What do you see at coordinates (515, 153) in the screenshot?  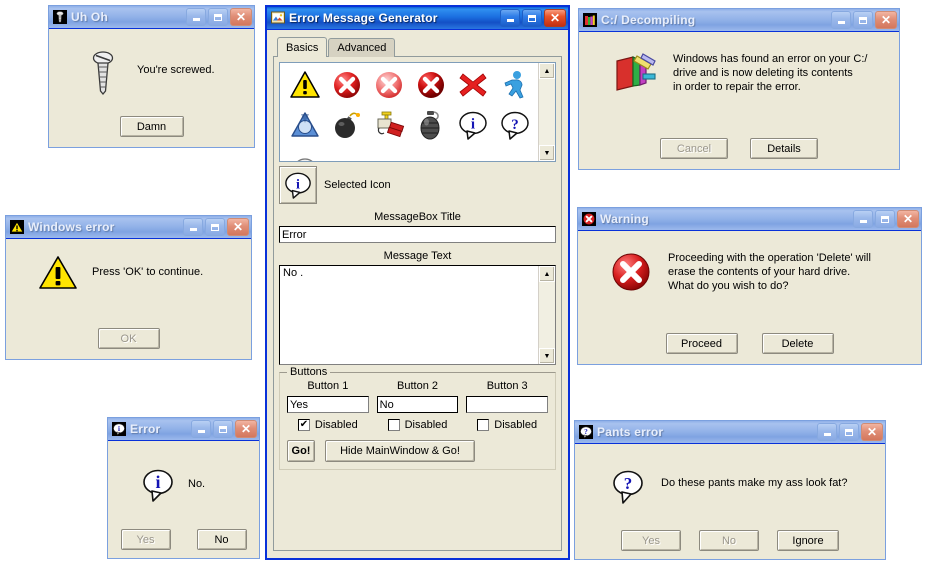 I see `yellow-folder-icon` at bounding box center [515, 153].